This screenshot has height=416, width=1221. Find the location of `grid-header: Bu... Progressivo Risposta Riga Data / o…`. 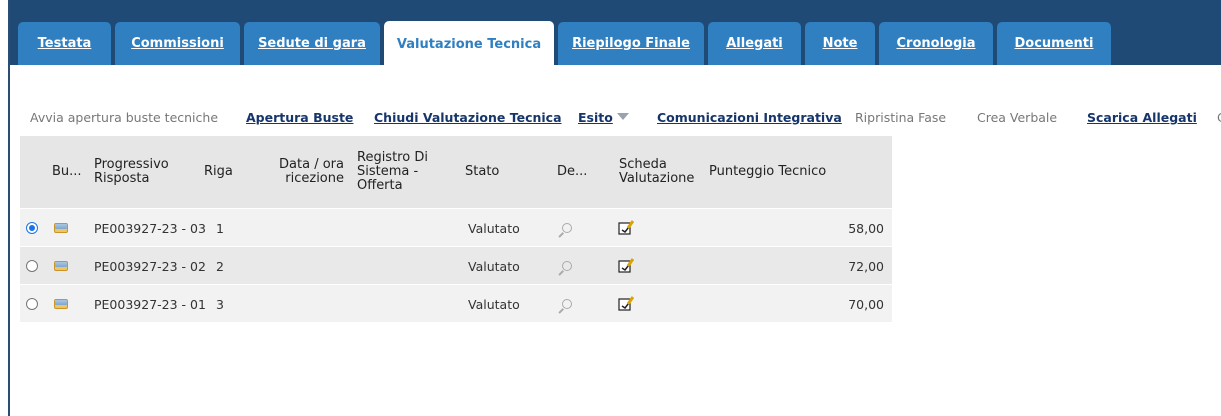

grid-header: Bu... Progressivo Risposta Riga Data / o… is located at coordinates (456, 172).